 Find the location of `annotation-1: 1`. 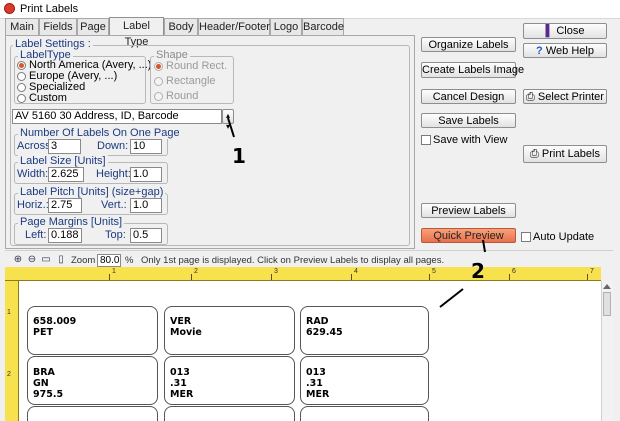

annotation-1: 1 is located at coordinates (239, 156).